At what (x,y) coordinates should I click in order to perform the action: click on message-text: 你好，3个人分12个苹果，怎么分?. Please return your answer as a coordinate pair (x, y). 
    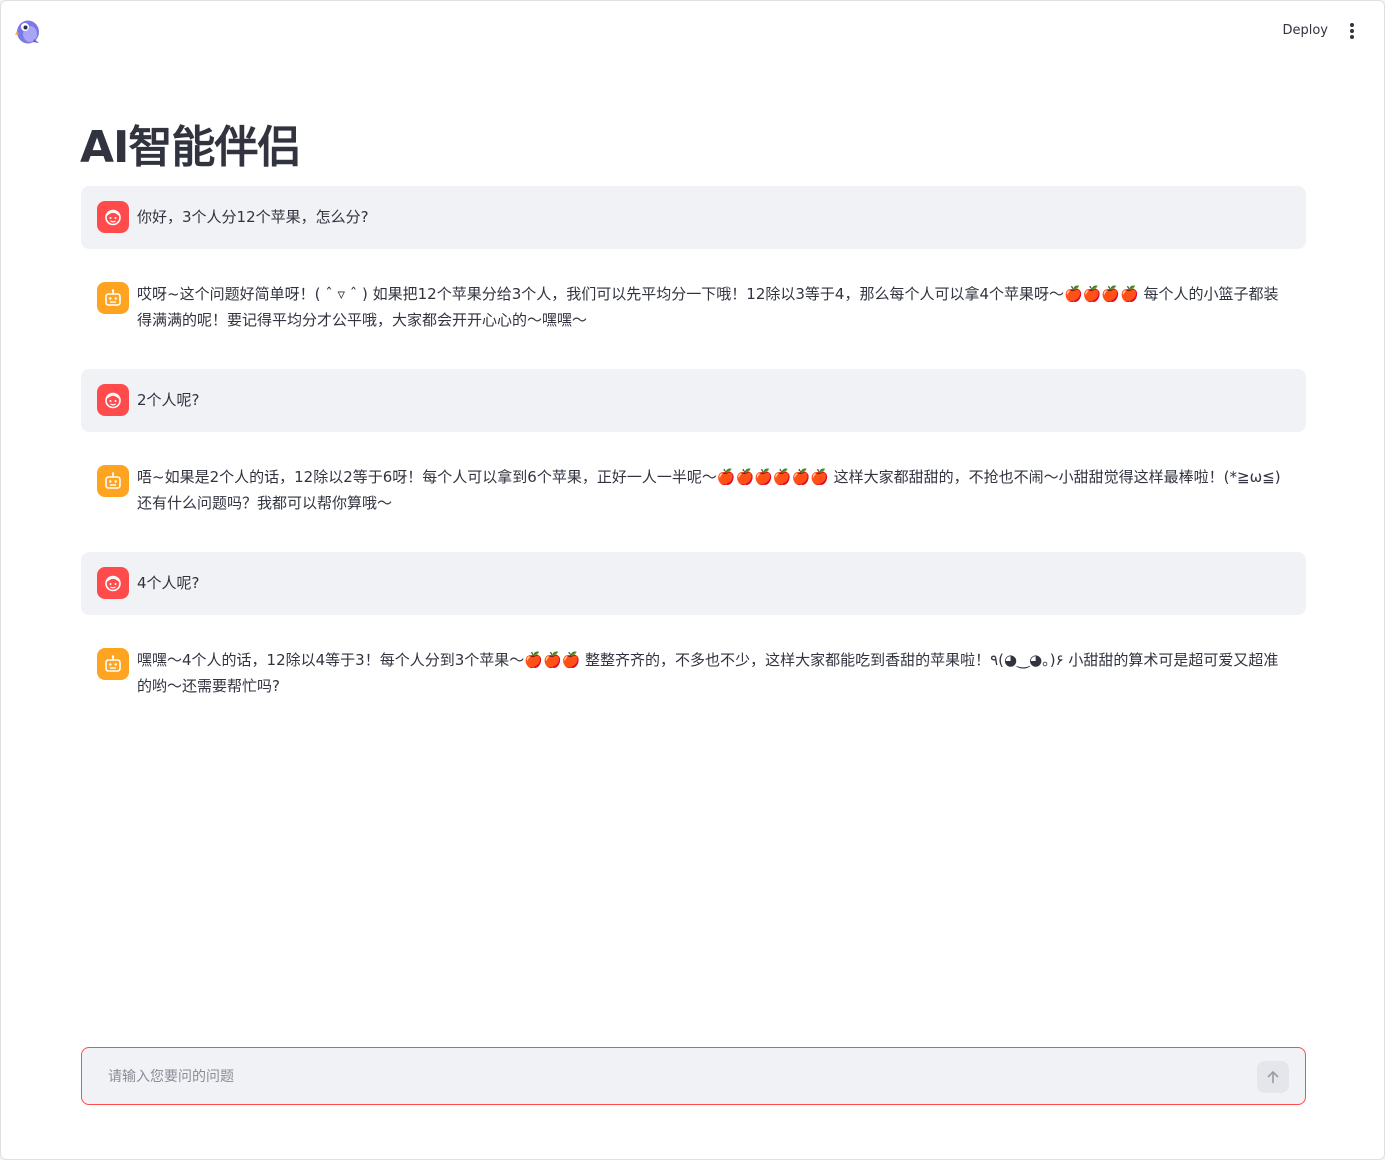
    Looking at the image, I should click on (253, 217).